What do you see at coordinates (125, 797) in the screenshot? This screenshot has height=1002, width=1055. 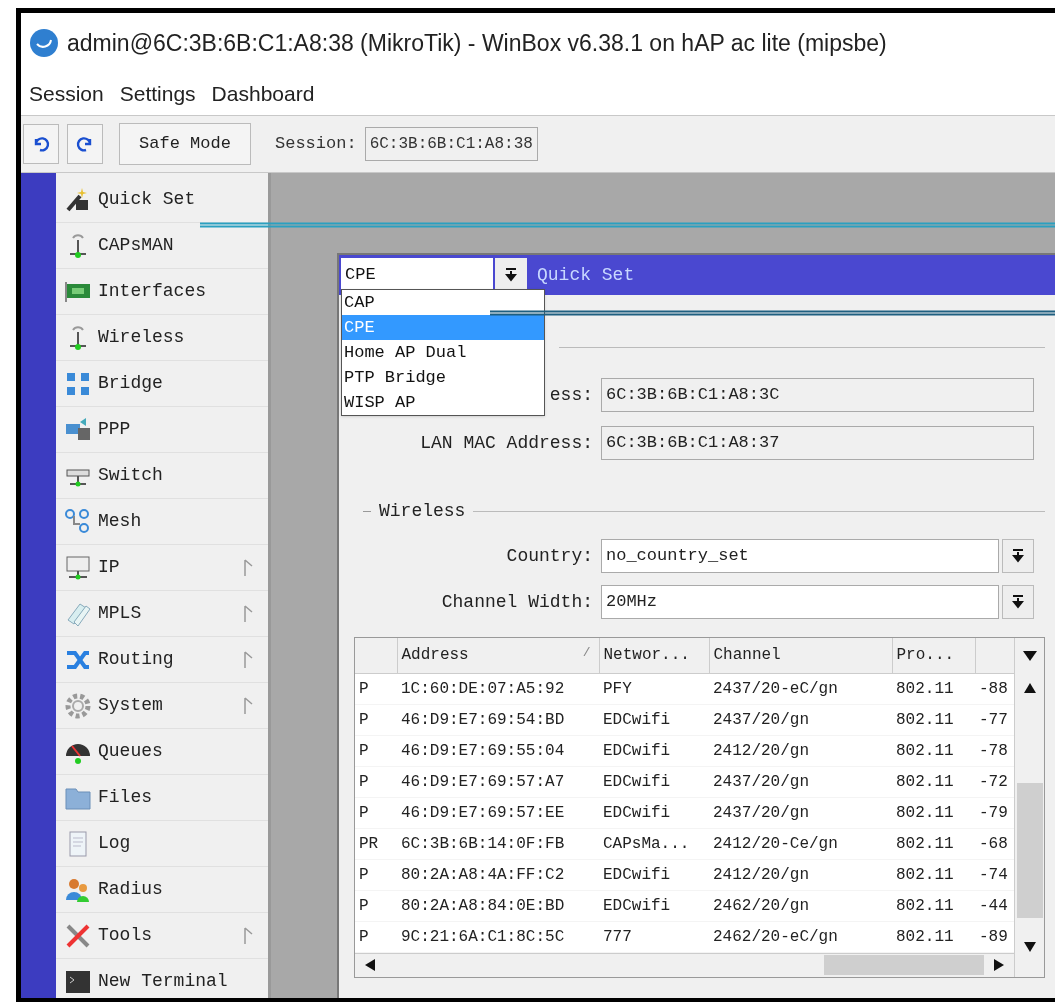 I see `sidebar-label: Files` at bounding box center [125, 797].